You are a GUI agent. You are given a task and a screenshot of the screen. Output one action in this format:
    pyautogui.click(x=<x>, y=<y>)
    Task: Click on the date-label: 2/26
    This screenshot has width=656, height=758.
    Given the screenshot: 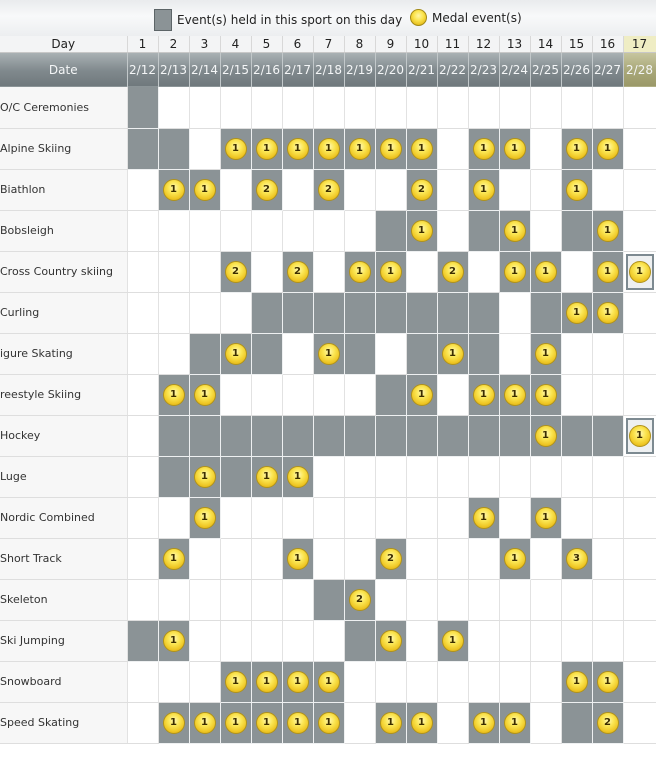 What is the action you would take?
    pyautogui.click(x=577, y=69)
    